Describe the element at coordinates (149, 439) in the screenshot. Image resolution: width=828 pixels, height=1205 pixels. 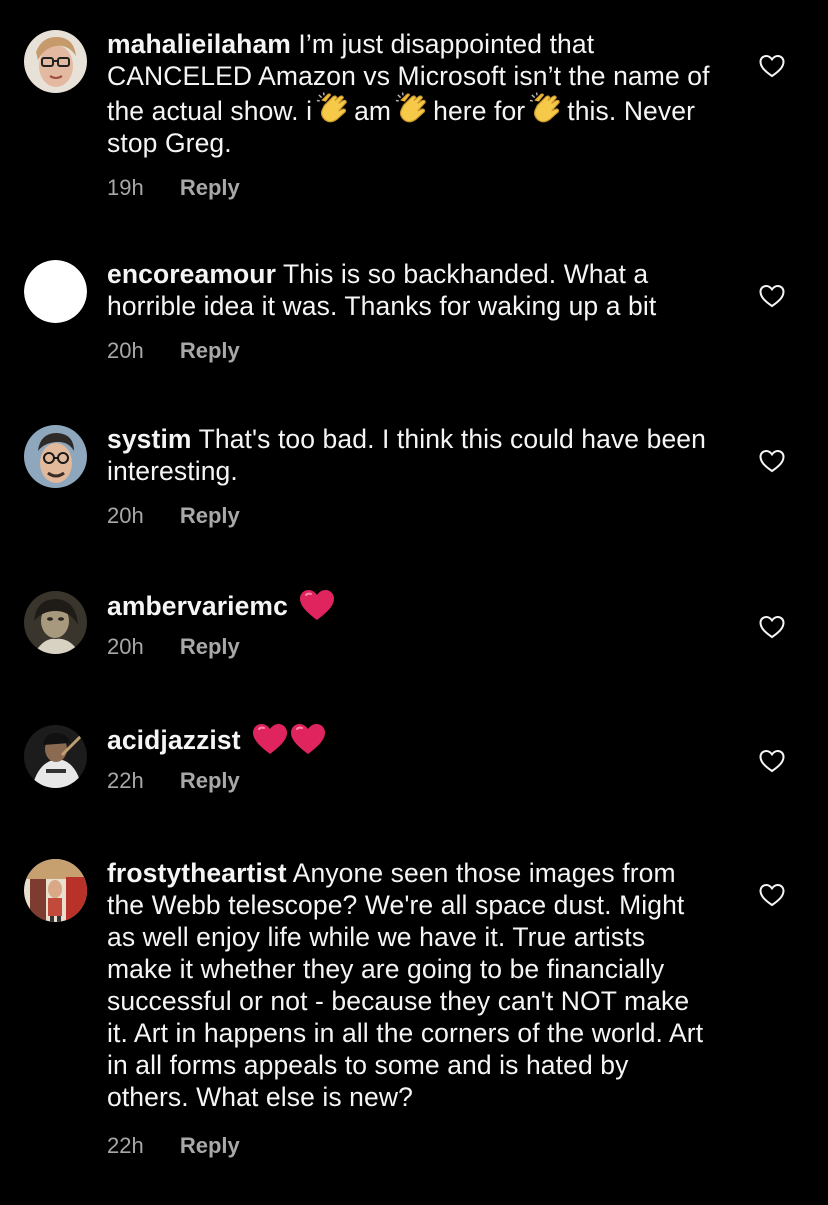
I see `comment-username: systim` at that location.